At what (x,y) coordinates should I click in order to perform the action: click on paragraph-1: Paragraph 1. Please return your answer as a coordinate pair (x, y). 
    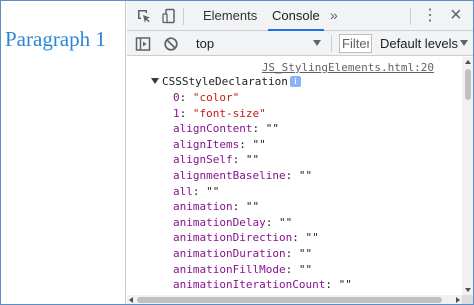
    Looking at the image, I should click on (55, 39).